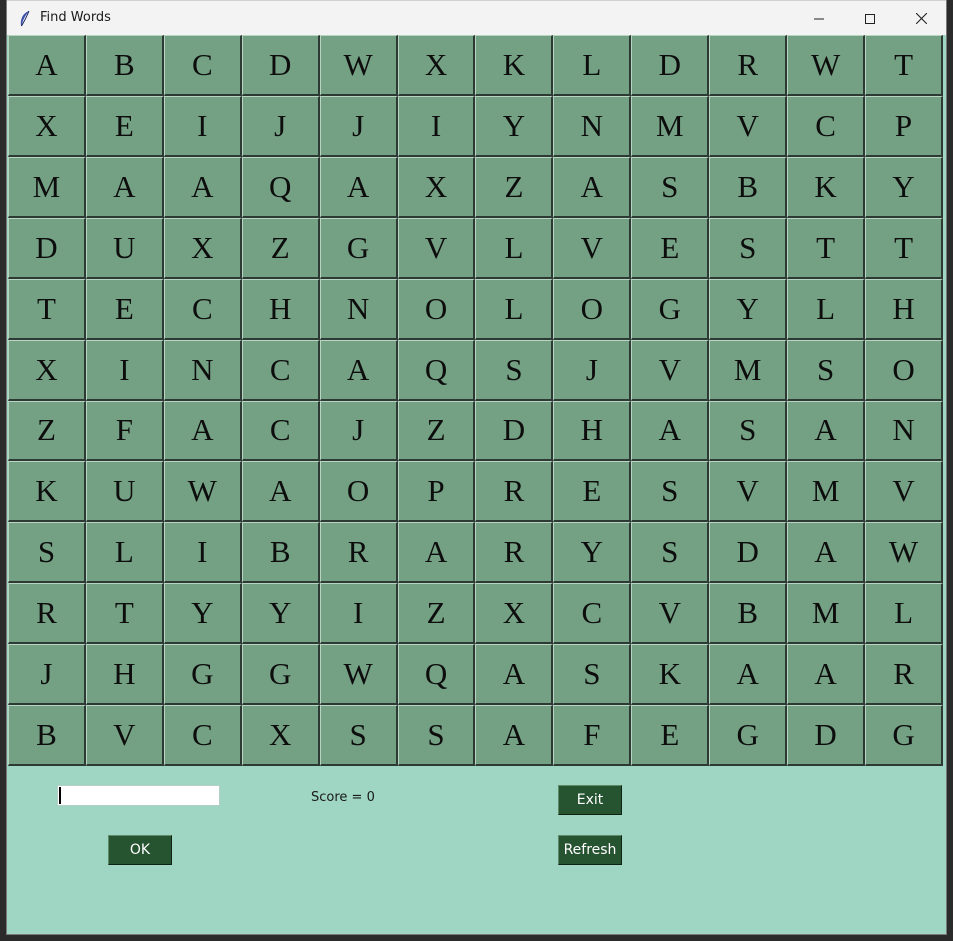  I want to click on letter-cell: B, so click(280, 553).